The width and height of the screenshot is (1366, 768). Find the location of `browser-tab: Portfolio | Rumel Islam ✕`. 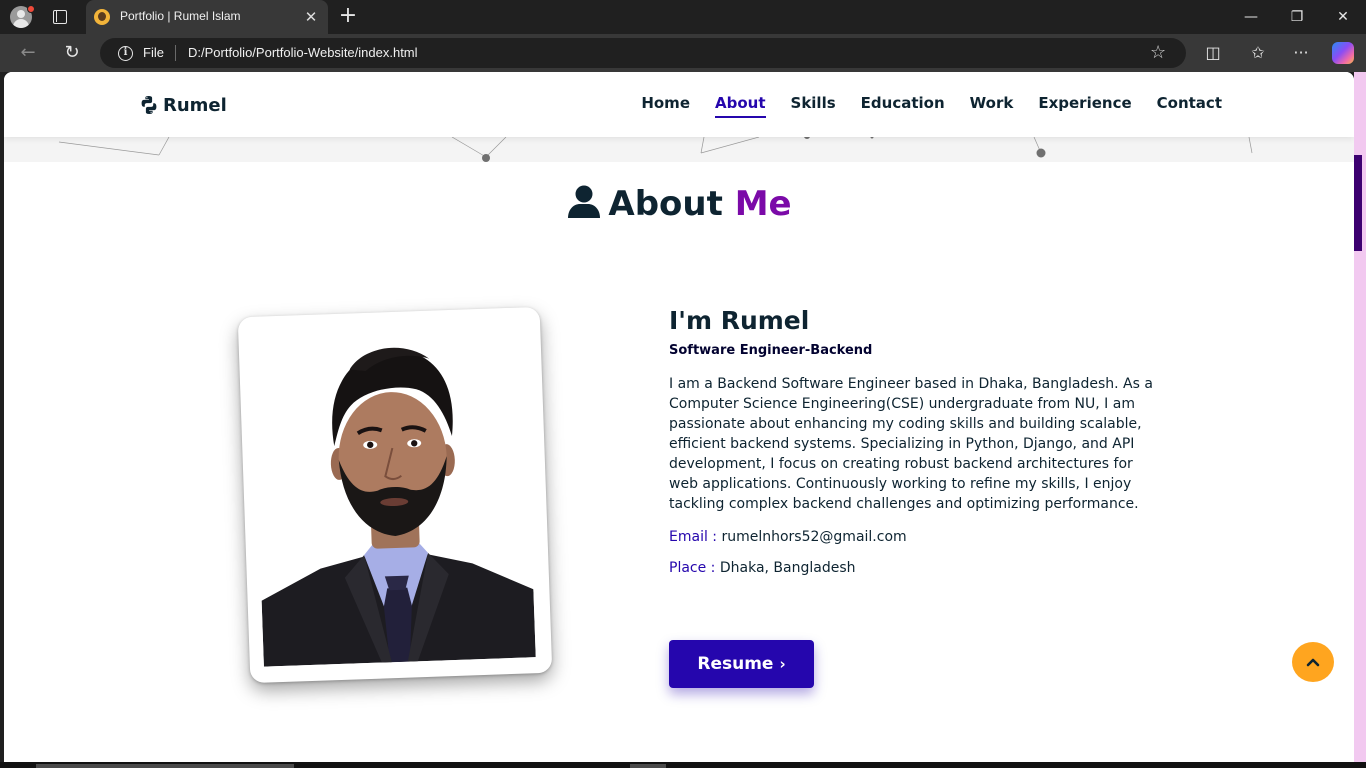

browser-tab: Portfolio | Rumel Islam ✕ is located at coordinates (207, 17).